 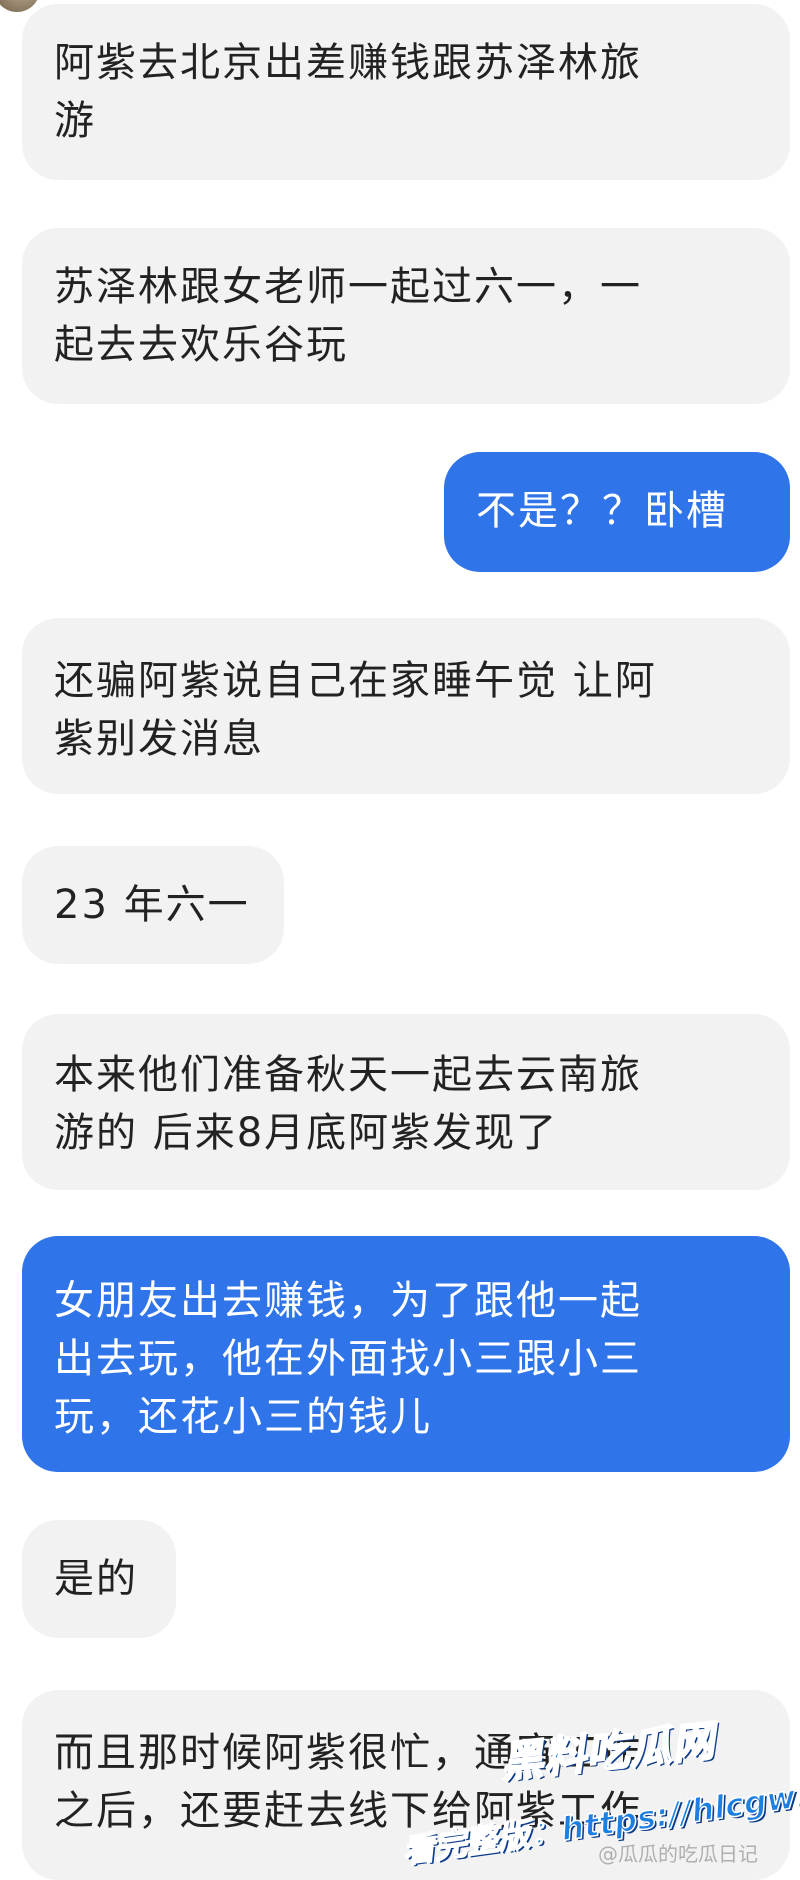 What do you see at coordinates (617, 512) in the screenshot?
I see `message-bubble-outgoing: 不是？？卧槽` at bounding box center [617, 512].